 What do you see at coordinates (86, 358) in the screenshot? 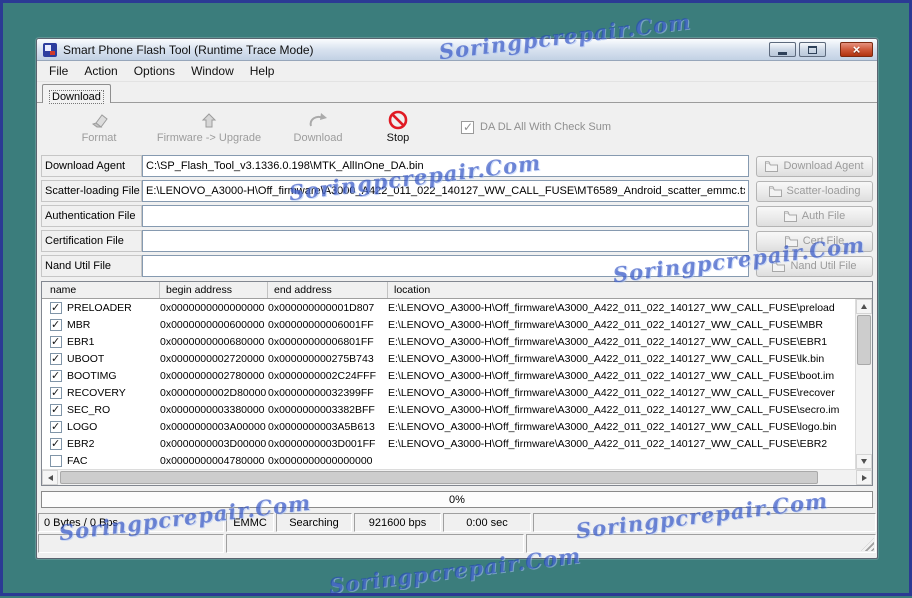
I see `partition-name: UBOOT` at bounding box center [86, 358].